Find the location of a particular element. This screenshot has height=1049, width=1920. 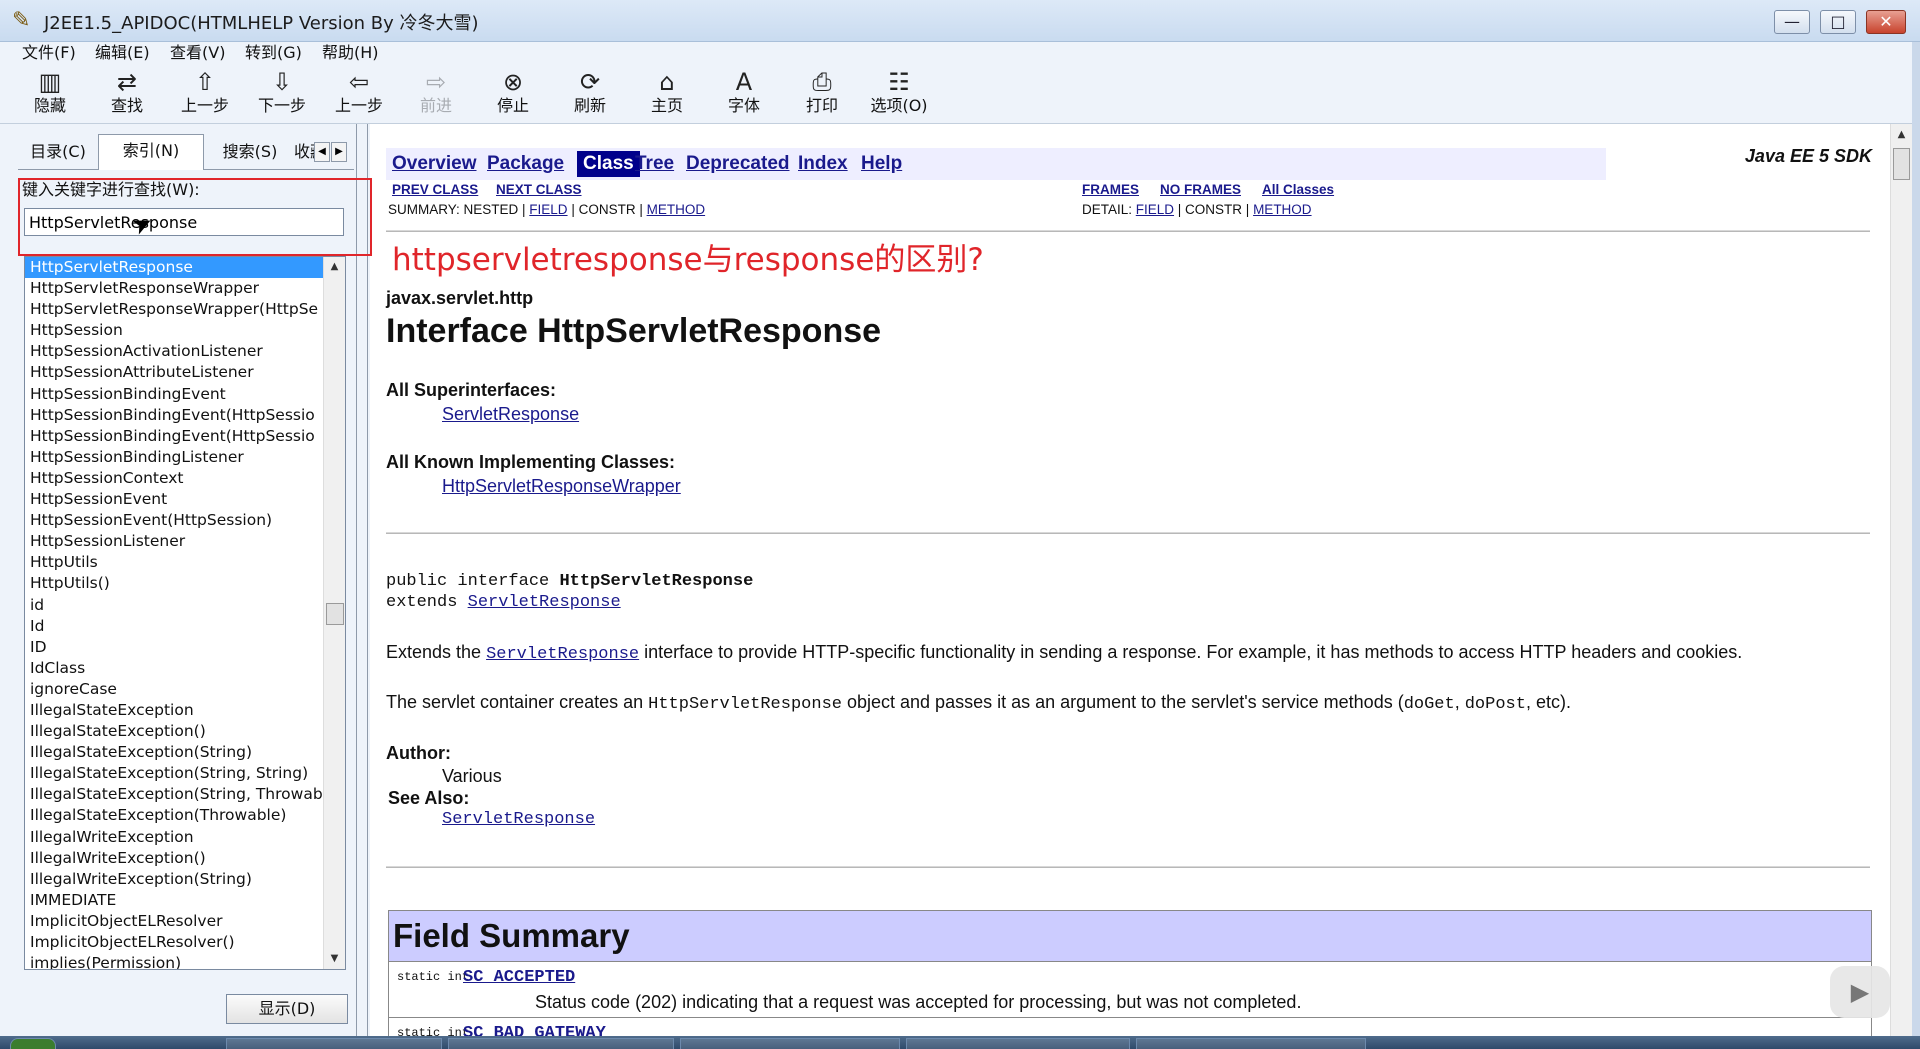

index-list-item: IllegalWriteException() is located at coordinates (174, 858).